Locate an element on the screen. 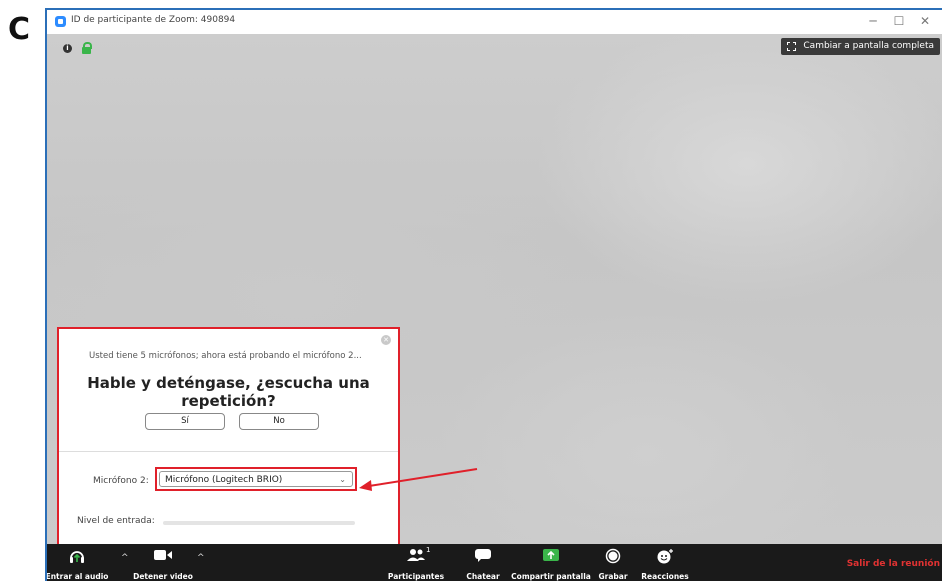 Image resolution: width=942 pixels, height=581 pixels. panel-letter: C is located at coordinates (19, 29).